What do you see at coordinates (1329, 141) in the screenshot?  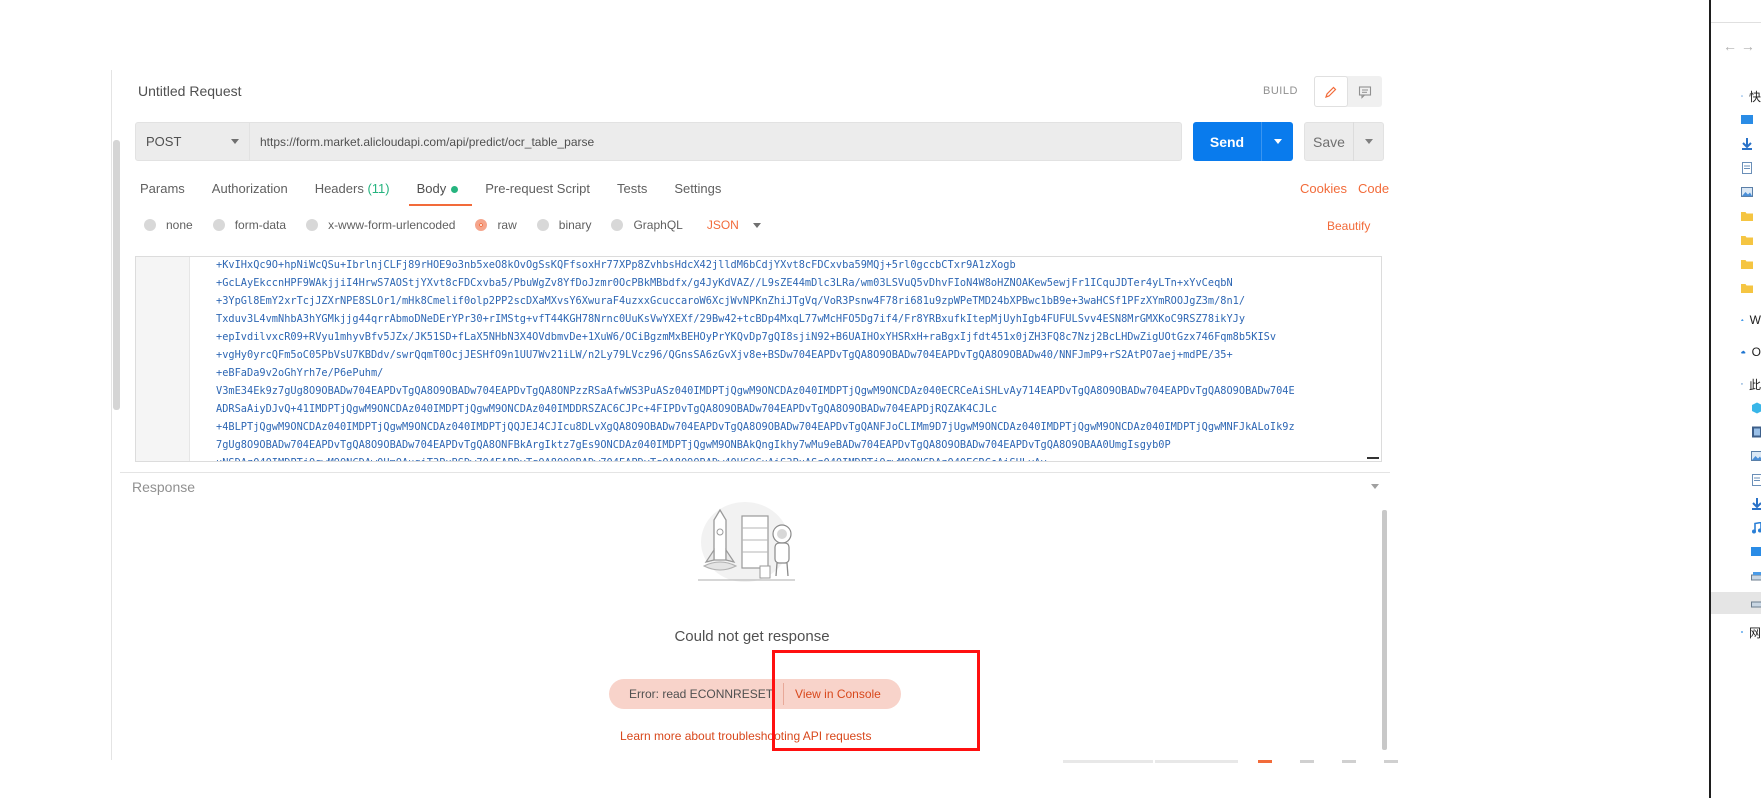 I see `save-label: Save` at bounding box center [1329, 141].